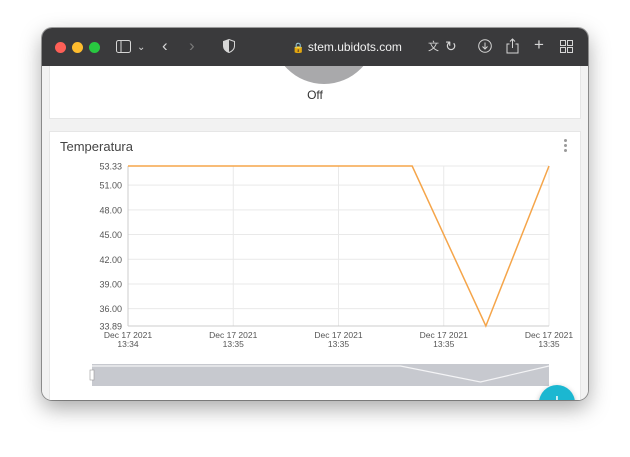 Image resolution: width=630 pixels, height=457 pixels. Describe the element at coordinates (298, 48) in the screenshot. I see `lock-icon: 🔒` at that location.